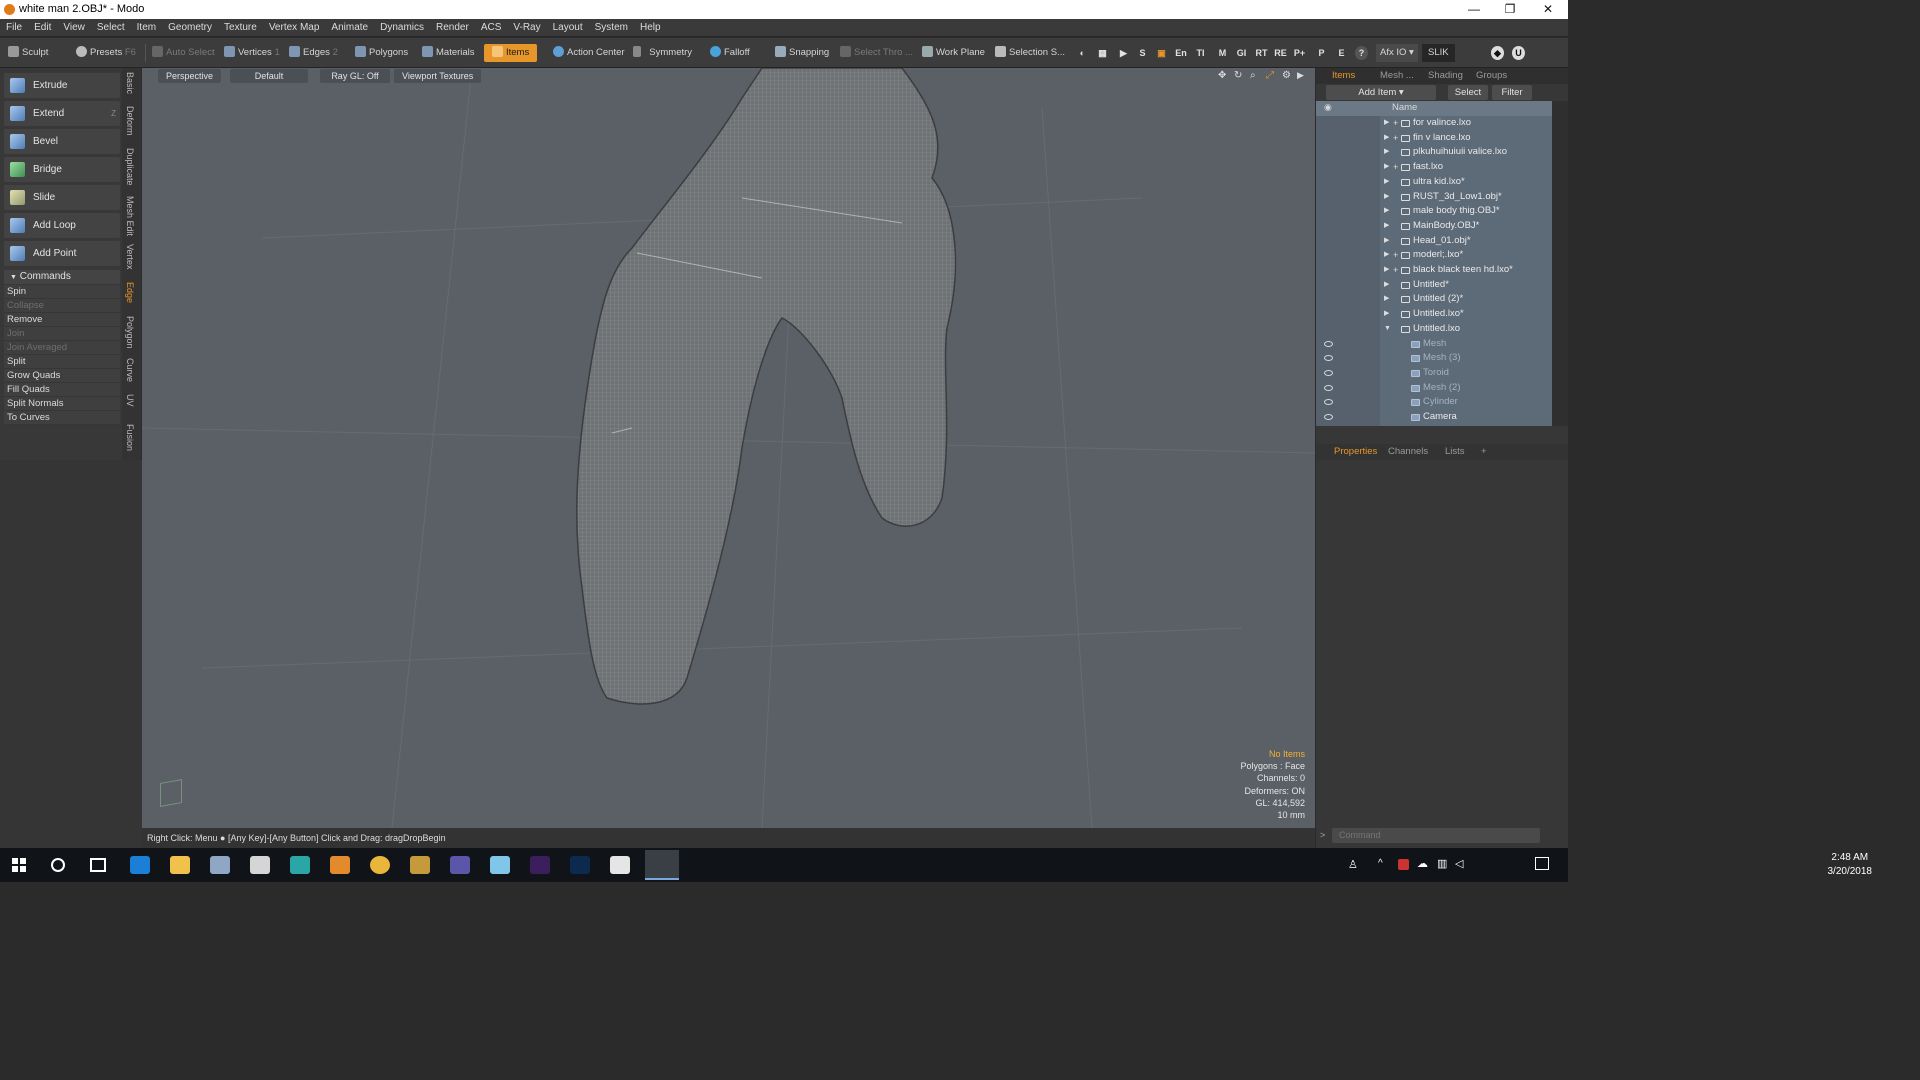 The height and width of the screenshot is (1080, 1920). I want to click on add-loop-tool: Add Loop, so click(62, 225).